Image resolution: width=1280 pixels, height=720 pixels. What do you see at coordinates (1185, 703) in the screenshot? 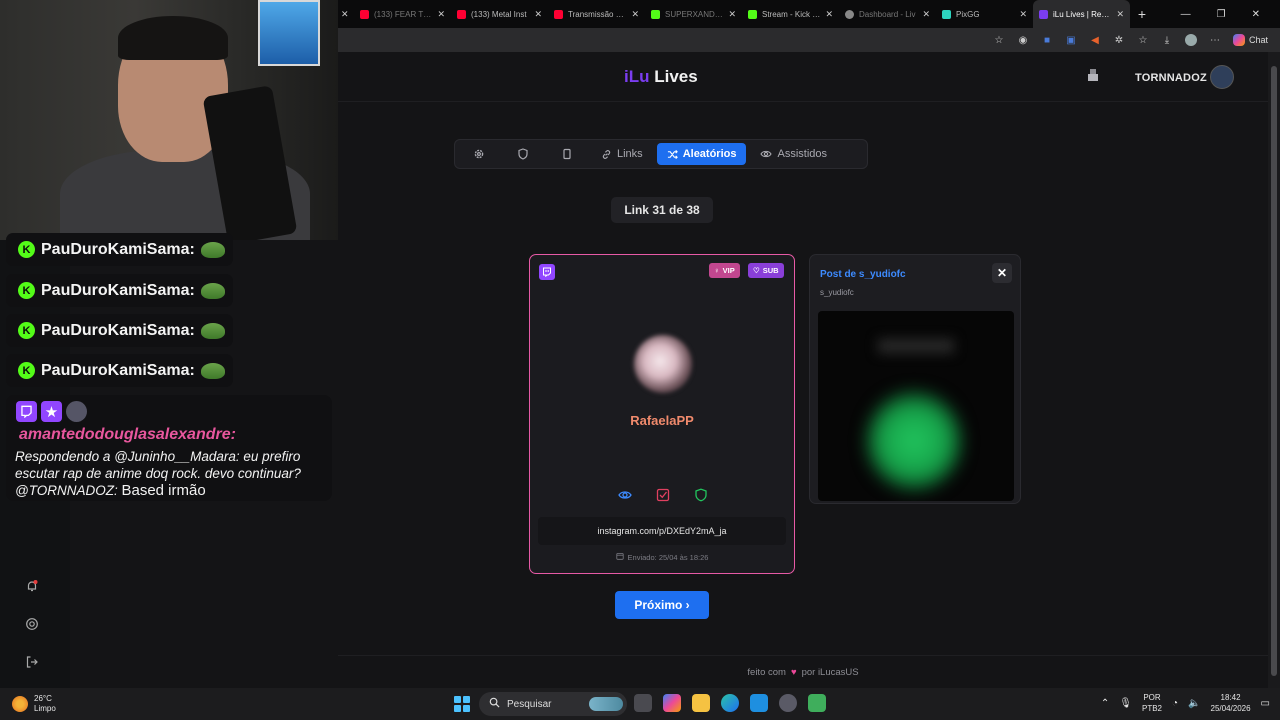
I see `system-tray: ⌃ 🎙 POR PTB2 ◔ 🔈 18:42 25/04/2026 ▭` at bounding box center [1185, 703].